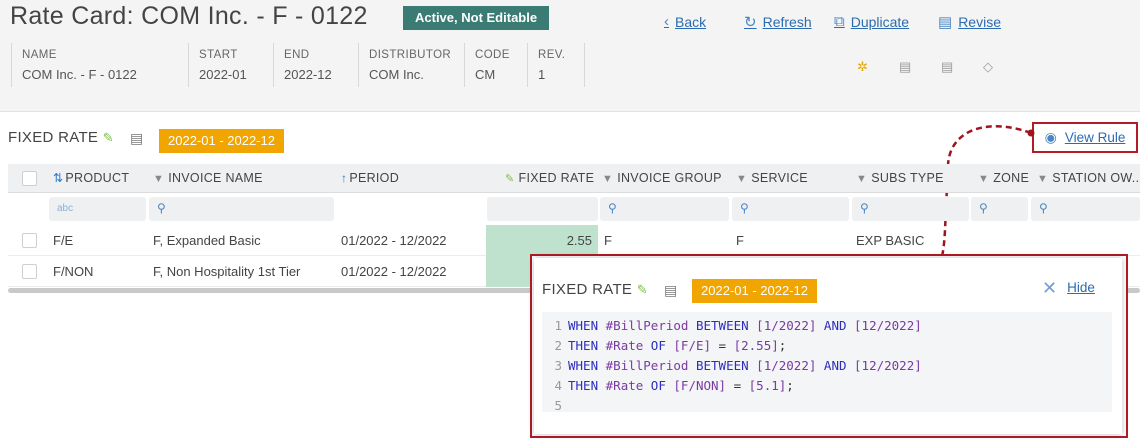 Image resolution: width=1140 pixels, height=441 pixels. What do you see at coordinates (558, 345) in the screenshot?
I see `line-number: 2` at bounding box center [558, 345].